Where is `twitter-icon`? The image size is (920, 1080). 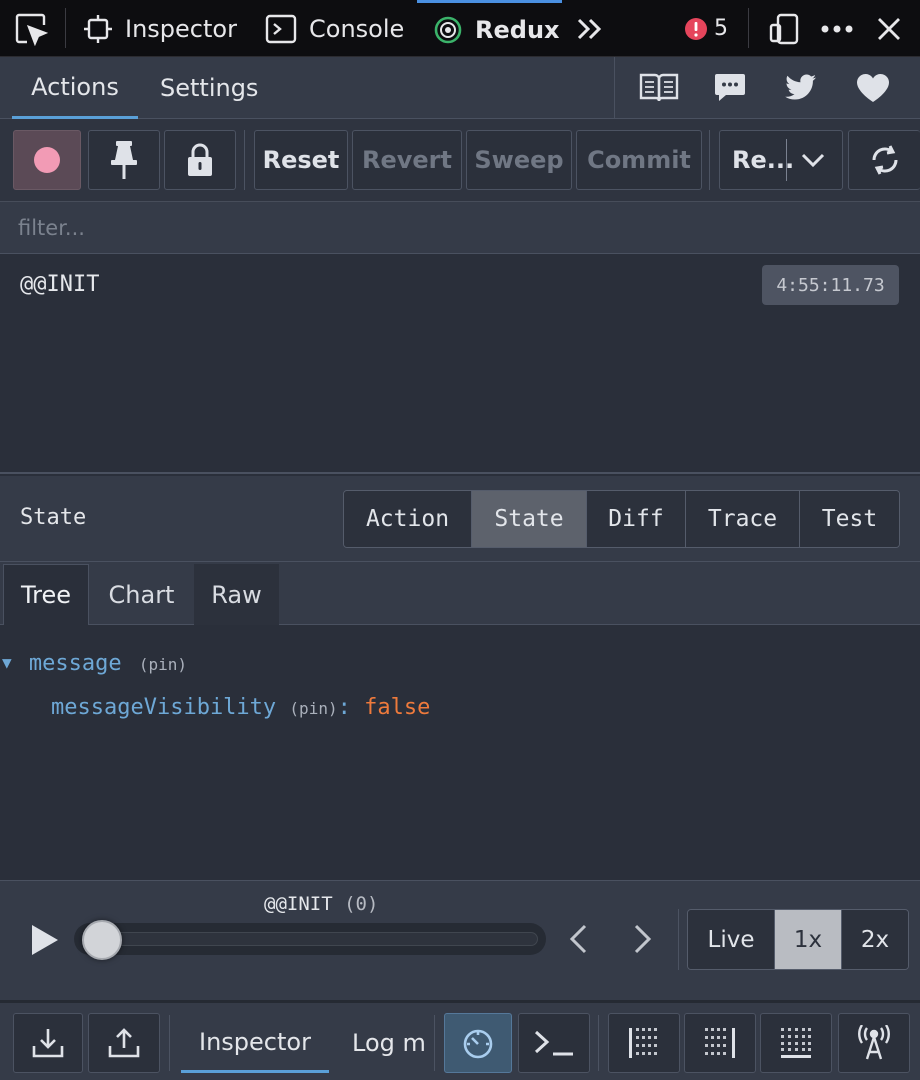
twitter-icon is located at coordinates (801, 88).